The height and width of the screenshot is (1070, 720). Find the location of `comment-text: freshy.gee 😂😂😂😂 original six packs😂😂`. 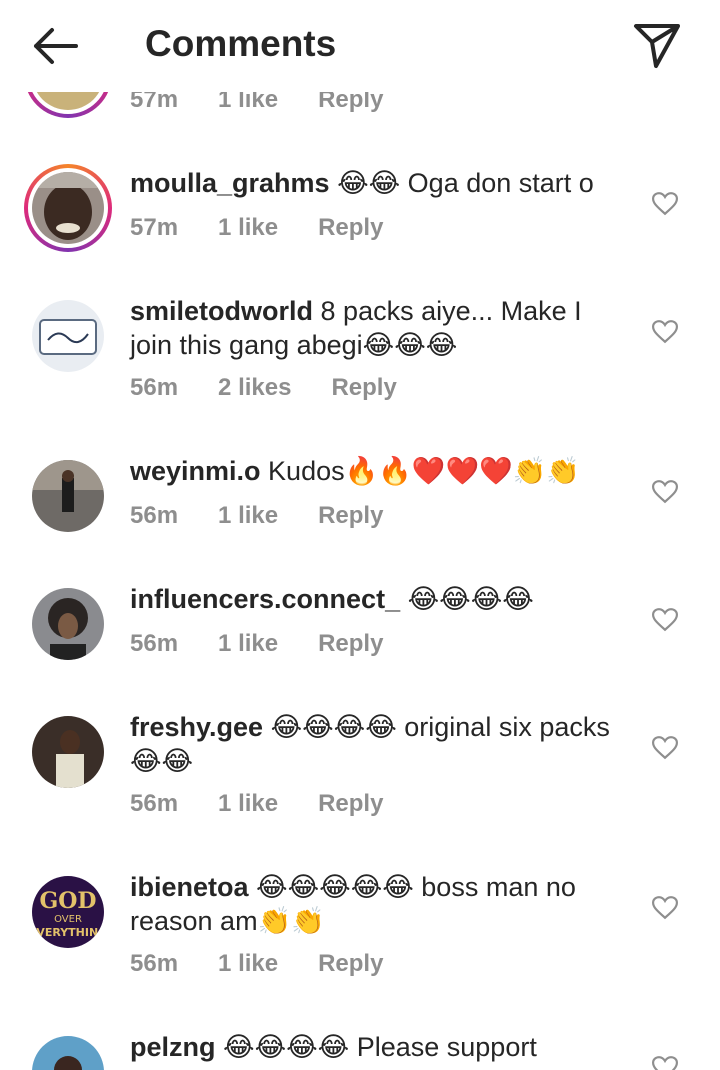

comment-text: freshy.gee 😂😂😂😂 original six packs😂😂 is located at coordinates (375, 744).